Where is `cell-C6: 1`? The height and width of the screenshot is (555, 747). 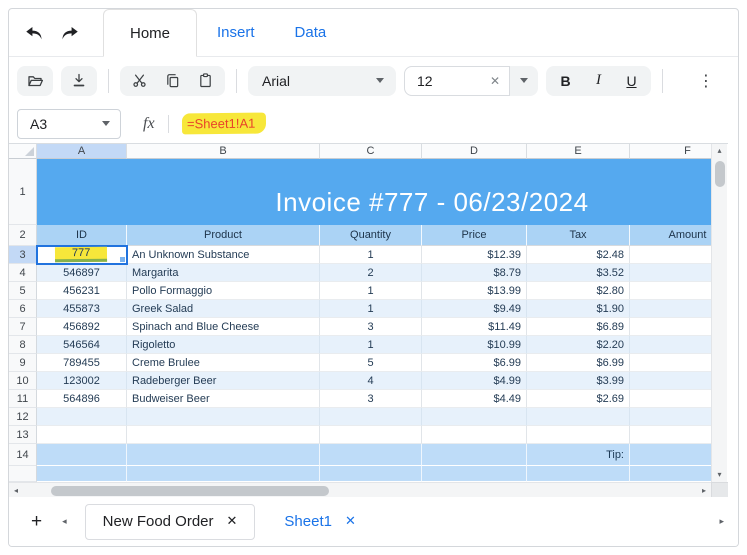 cell-C6: 1 is located at coordinates (371, 309).